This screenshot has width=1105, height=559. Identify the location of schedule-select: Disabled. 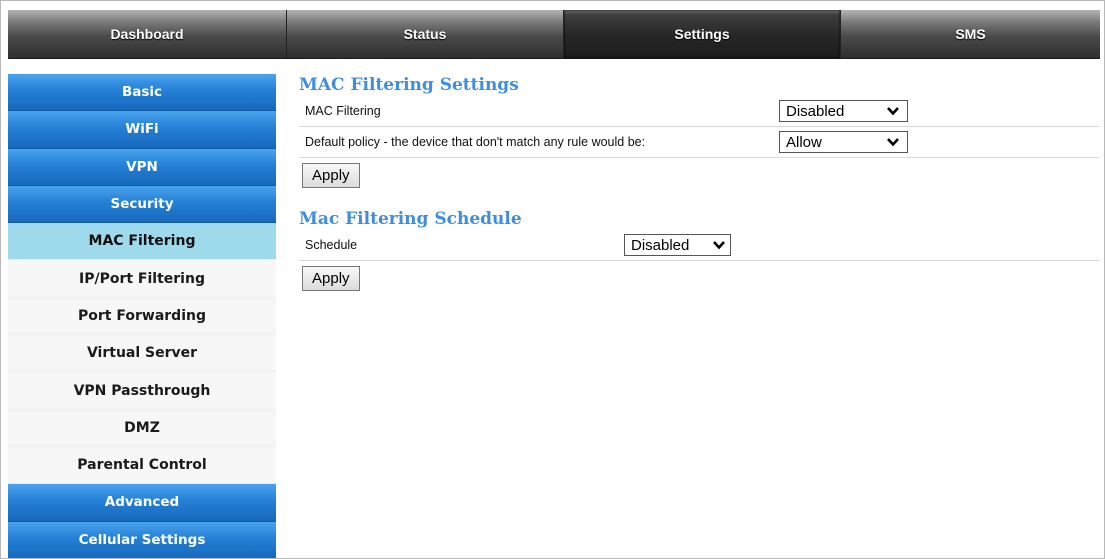
(677, 245).